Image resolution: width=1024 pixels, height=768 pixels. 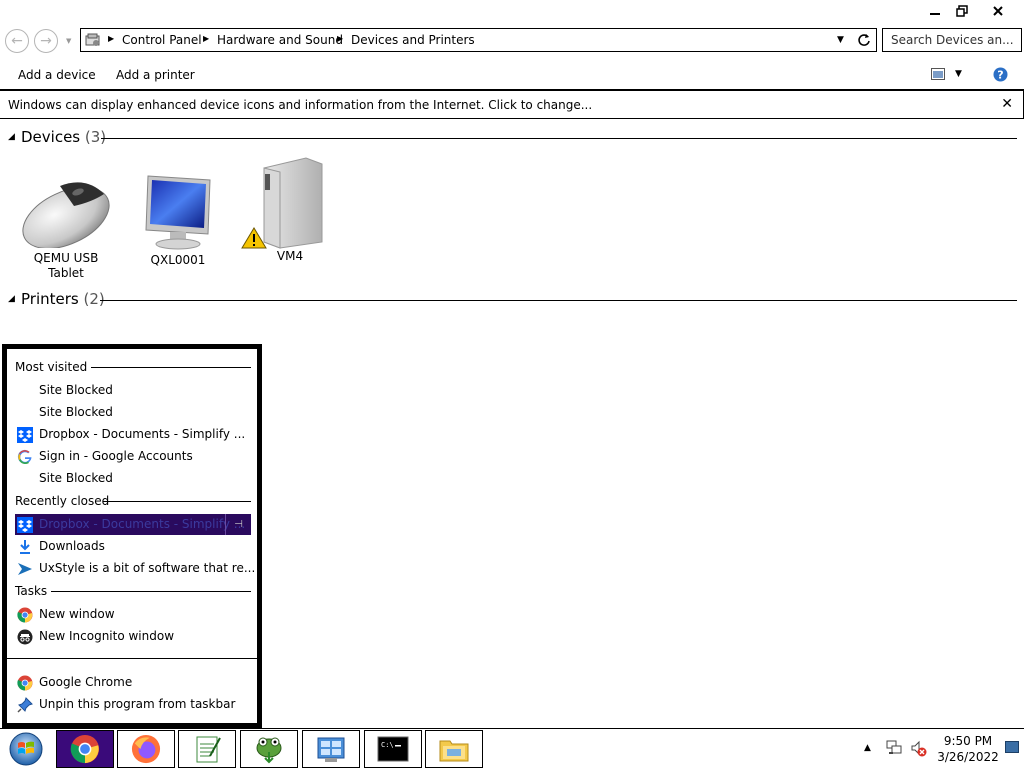 What do you see at coordinates (280, 40) in the screenshot?
I see `breadcrumb-hardware-and-sound: Hardware and Sound` at bounding box center [280, 40].